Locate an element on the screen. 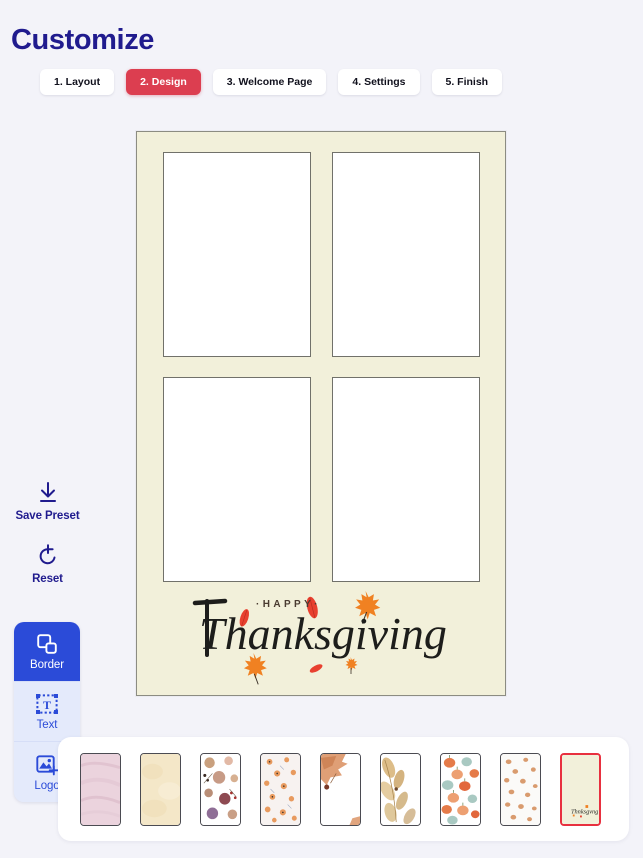 Image resolution: width=643 pixels, height=858 pixels. thanksgiving-artwork: ·HAPPY· Thanksgiving is located at coordinates (322, 637).